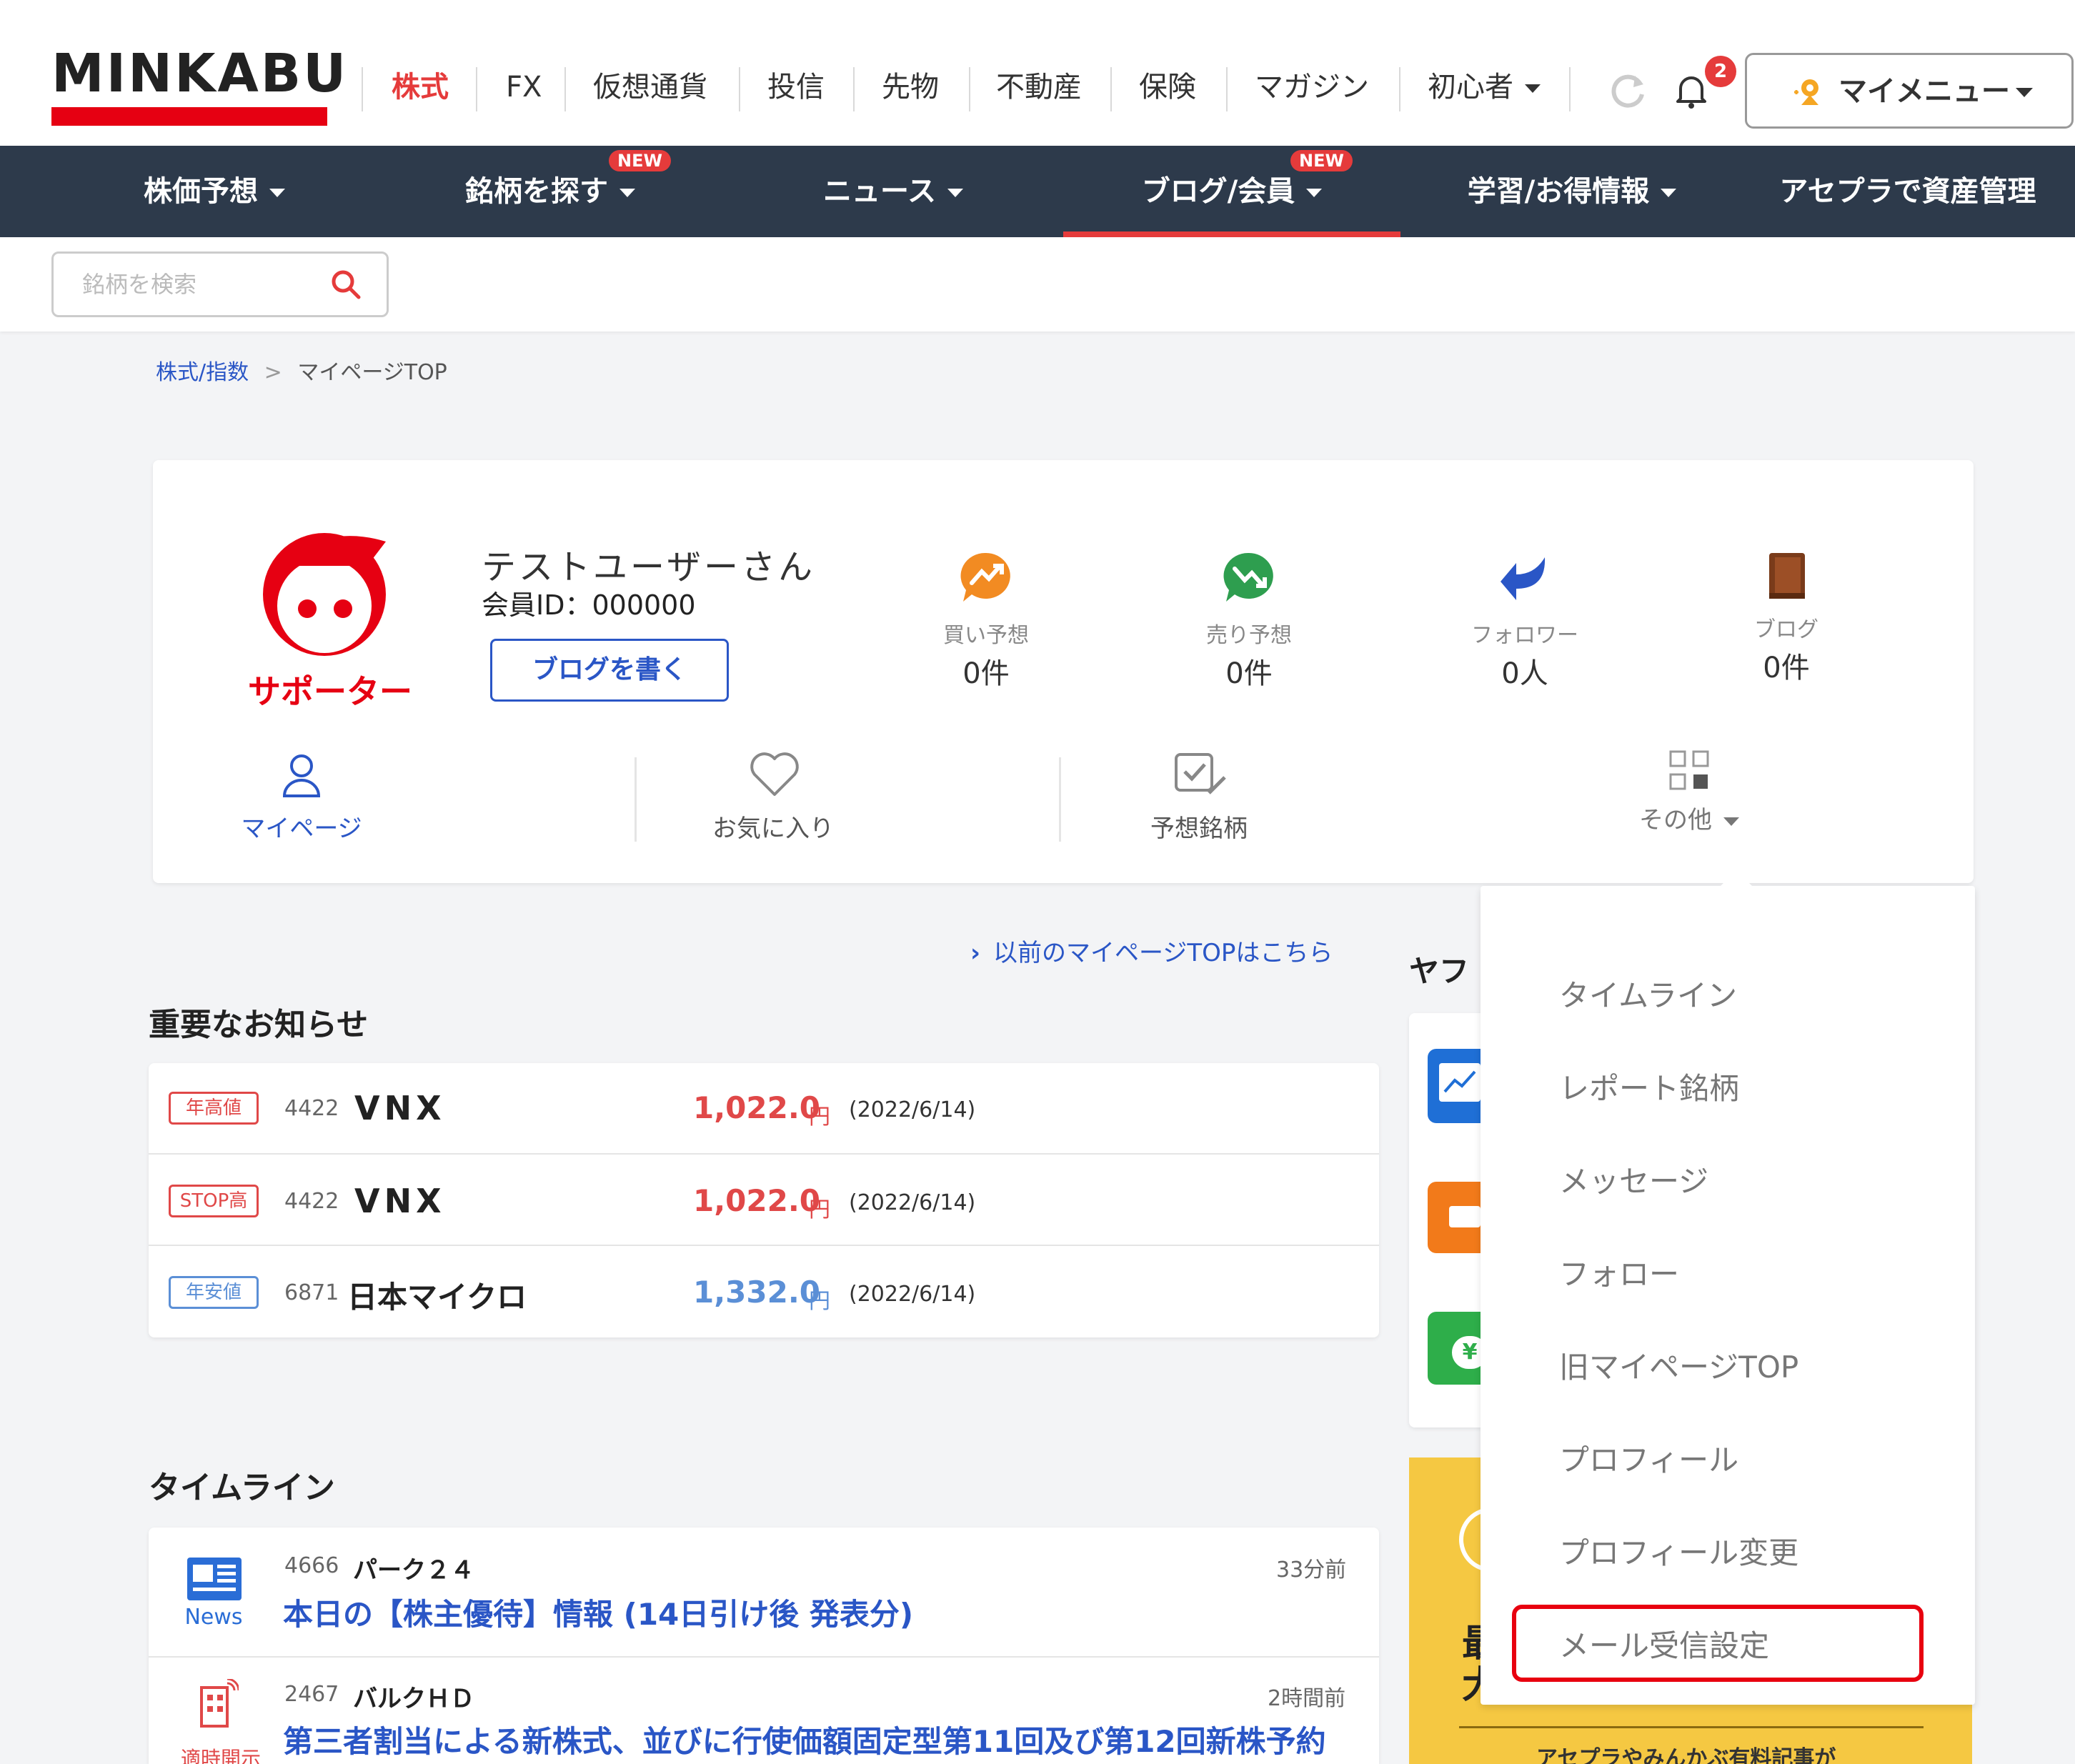 The height and width of the screenshot is (1764, 2075). What do you see at coordinates (1199, 828) in the screenshot?
I see `quick-link-label: 予想銘柄` at bounding box center [1199, 828].